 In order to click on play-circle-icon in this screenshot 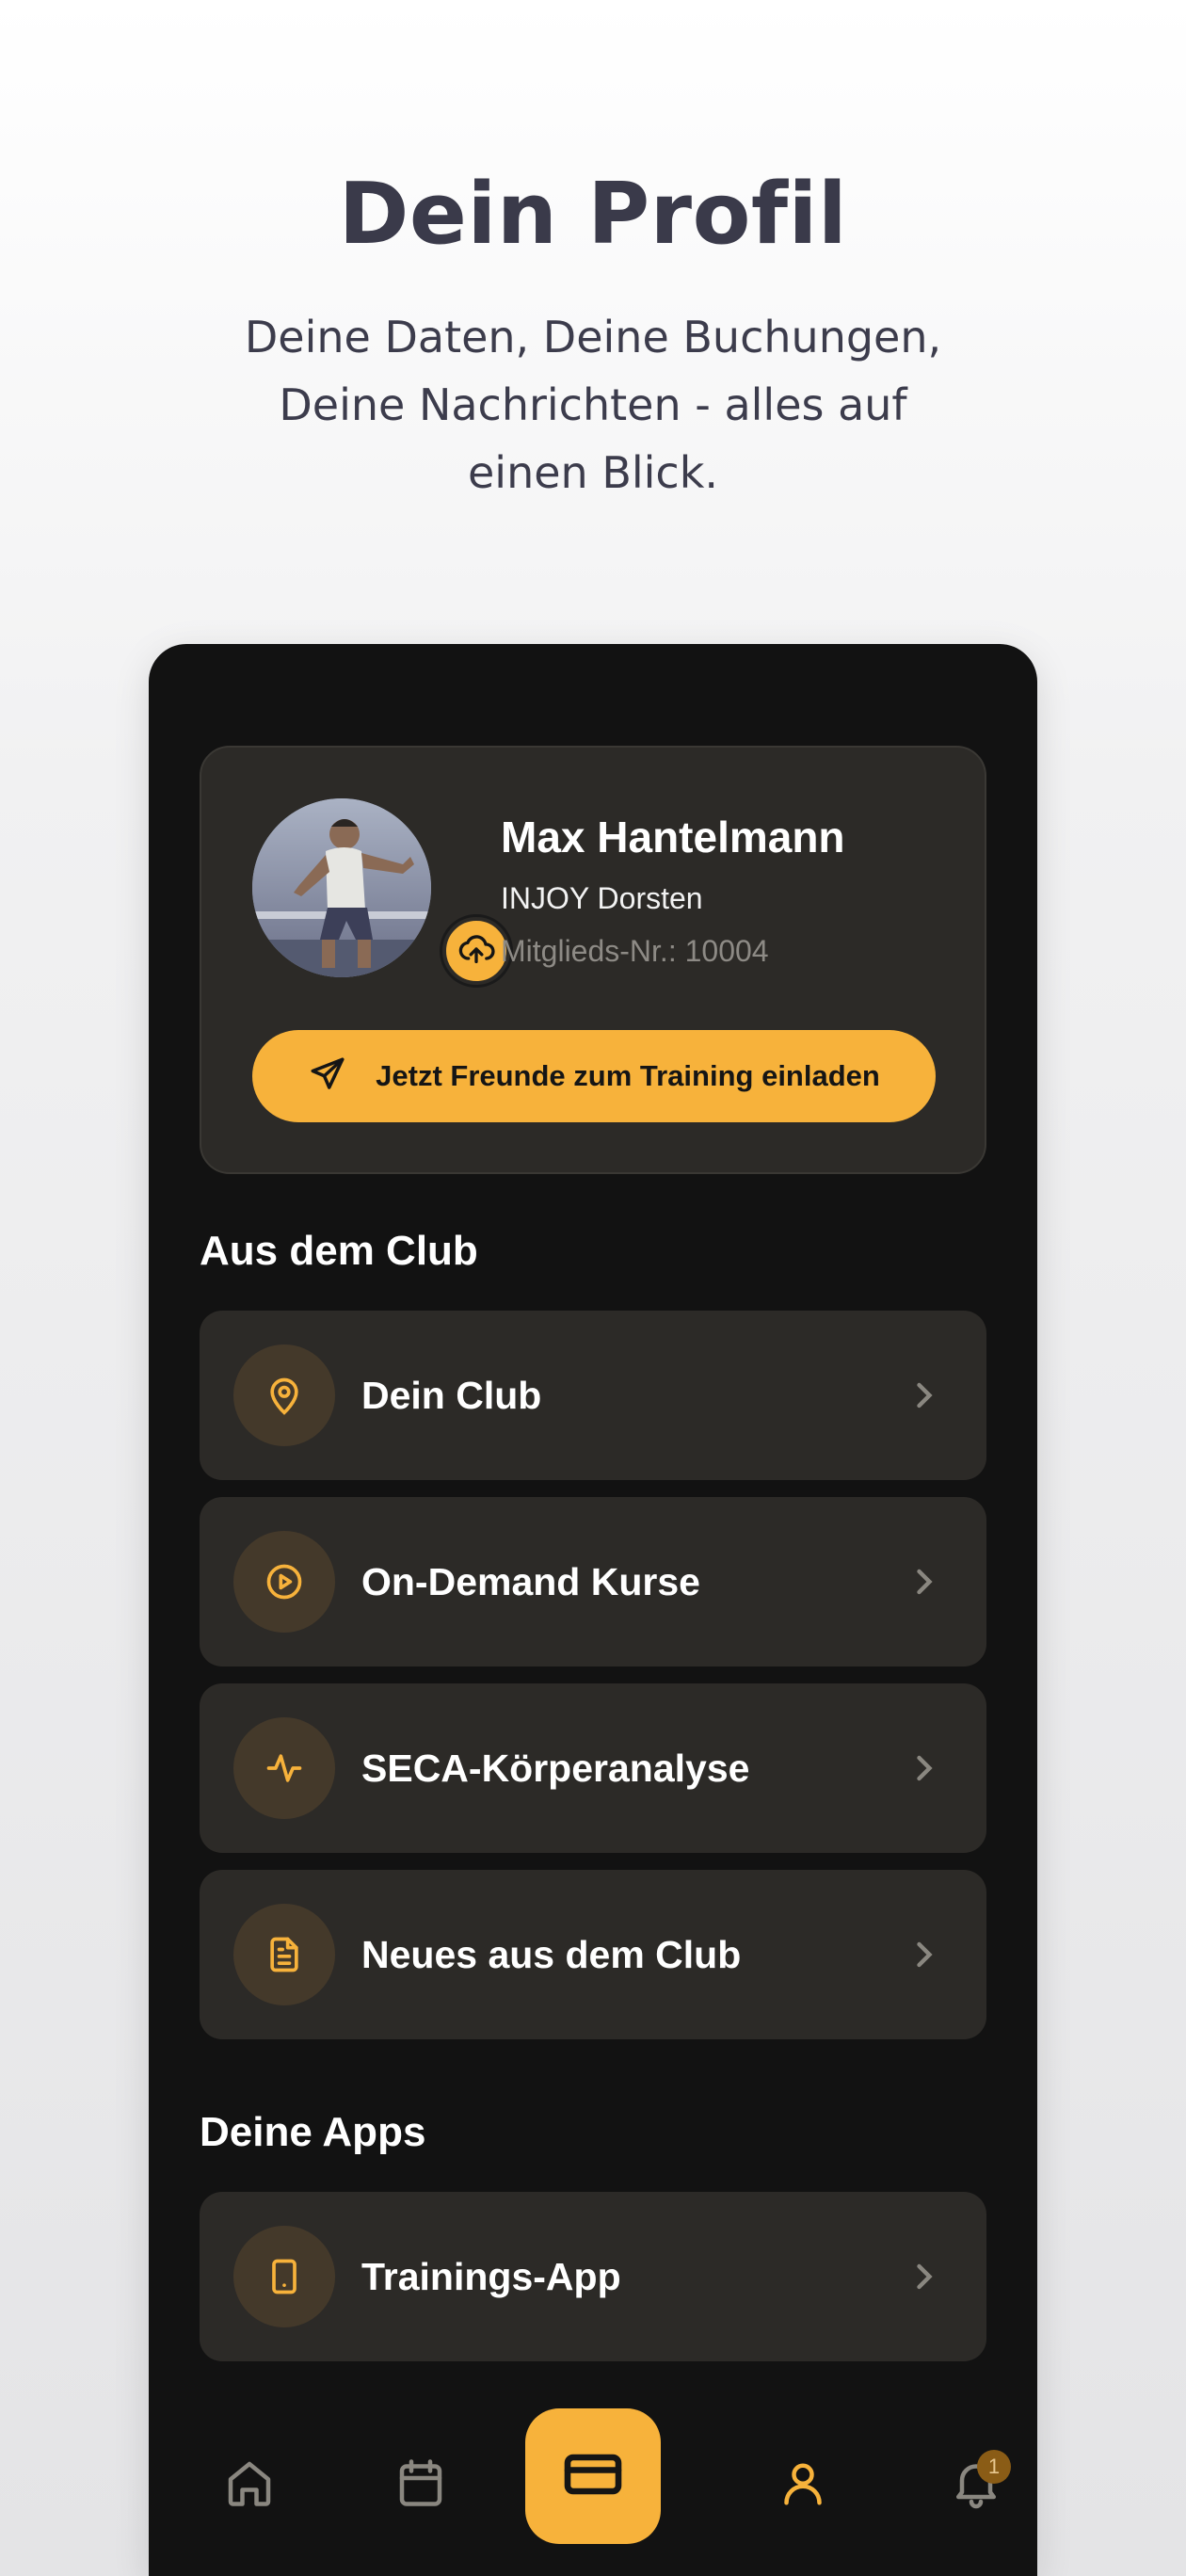, I will do `click(284, 1582)`.